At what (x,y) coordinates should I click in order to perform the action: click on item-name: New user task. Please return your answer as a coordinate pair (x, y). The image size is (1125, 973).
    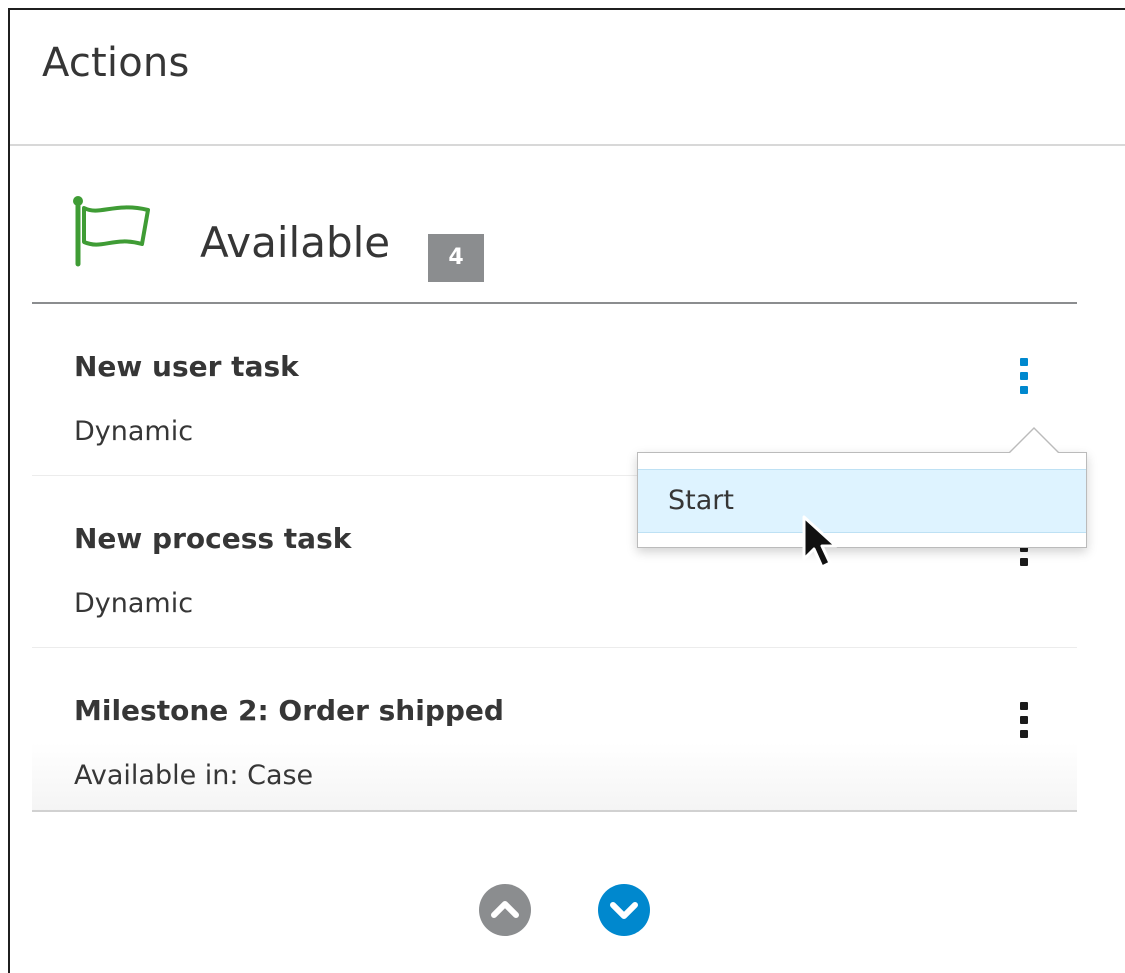
    Looking at the image, I should click on (186, 366).